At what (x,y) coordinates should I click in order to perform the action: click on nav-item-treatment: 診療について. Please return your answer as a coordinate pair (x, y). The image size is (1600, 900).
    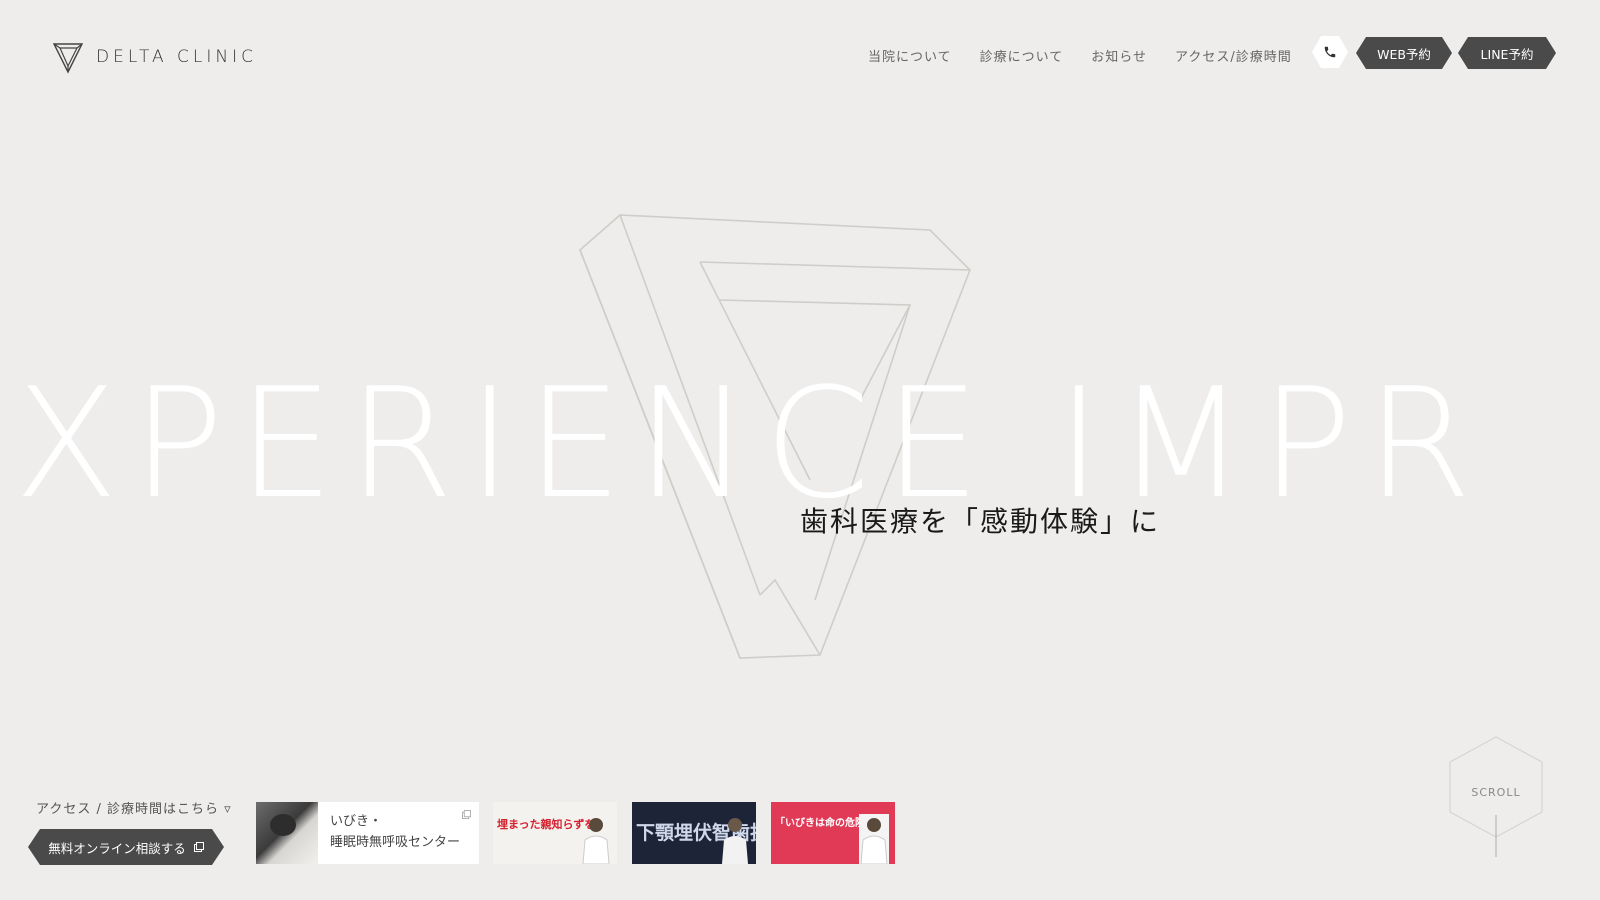
    Looking at the image, I should click on (1022, 55).